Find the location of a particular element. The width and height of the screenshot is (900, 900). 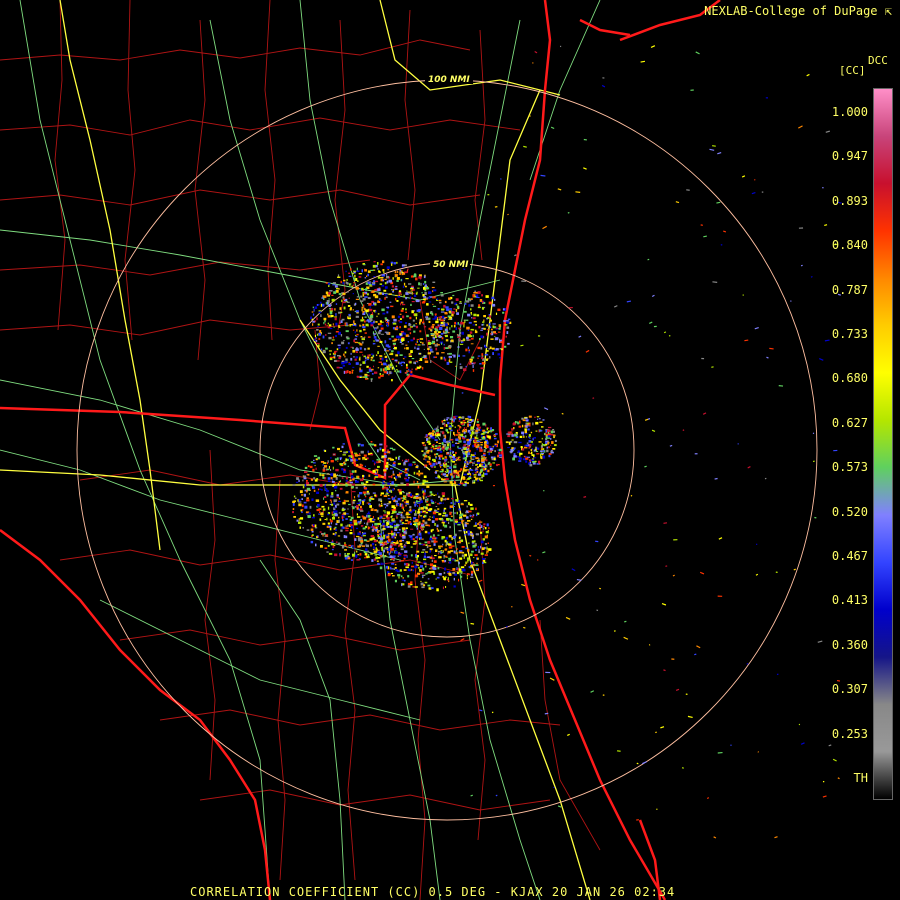

arrow-nw-icon: ⇱ is located at coordinates (888, 11).